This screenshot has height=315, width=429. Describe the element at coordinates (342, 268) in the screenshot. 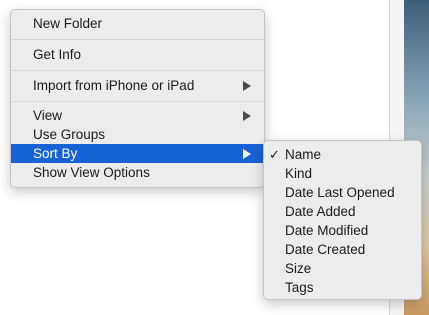

I see `sort-item-size: Size` at that location.